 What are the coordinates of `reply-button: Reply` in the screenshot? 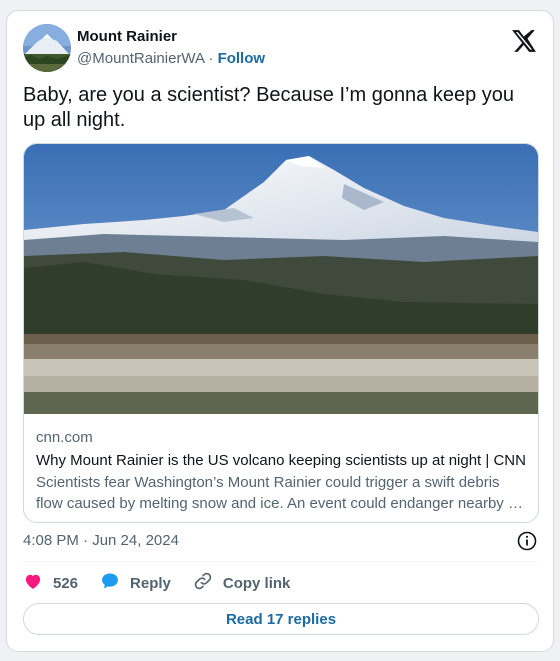 It's located at (135, 583).